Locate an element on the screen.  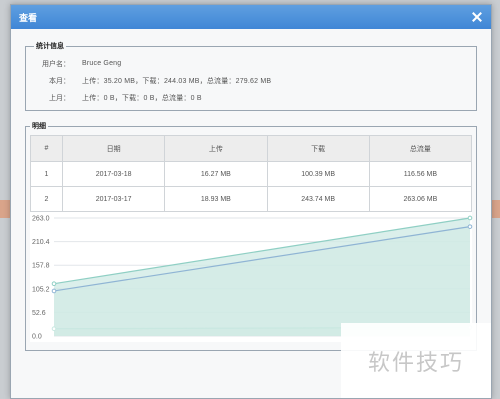
close-icon is located at coordinates (477, 17).